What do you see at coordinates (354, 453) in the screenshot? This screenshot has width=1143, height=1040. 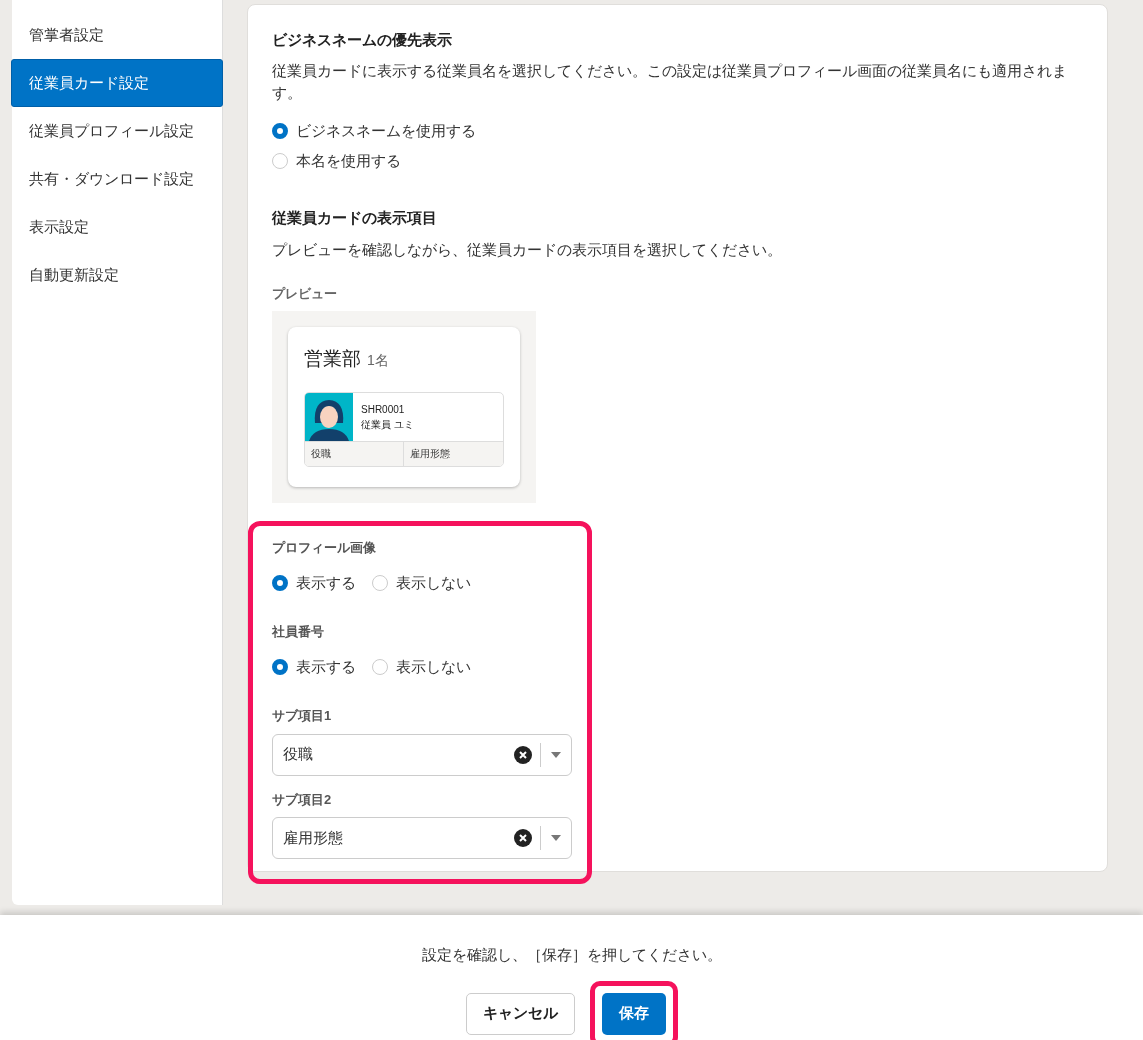 I see `sub-item: 役職` at bounding box center [354, 453].